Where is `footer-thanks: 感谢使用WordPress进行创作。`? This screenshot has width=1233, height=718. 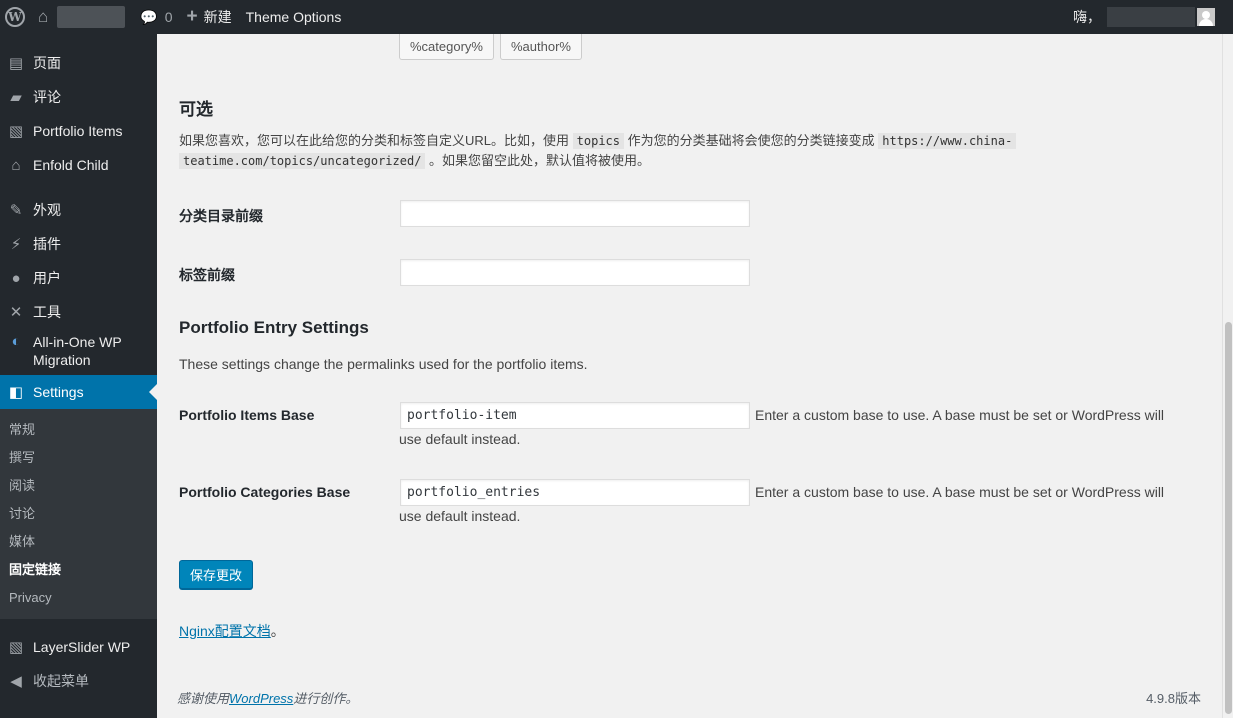
footer-thanks: 感谢使用WordPress进行创作。 is located at coordinates (267, 697).